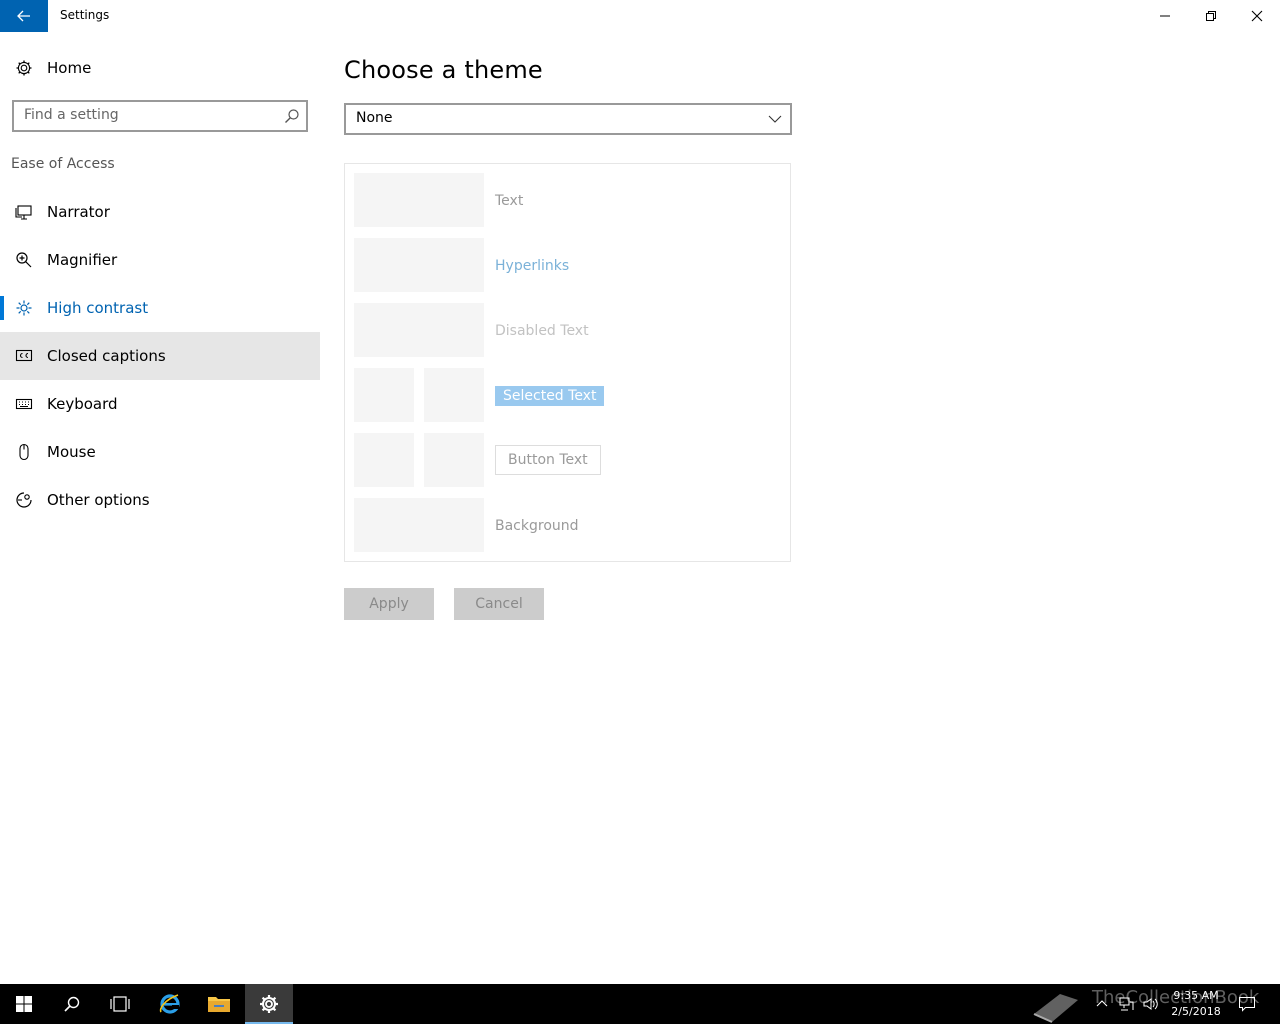 The image size is (1280, 1024). Describe the element at coordinates (384, 395) in the screenshot. I see `selected-text-fg-swatch` at that location.